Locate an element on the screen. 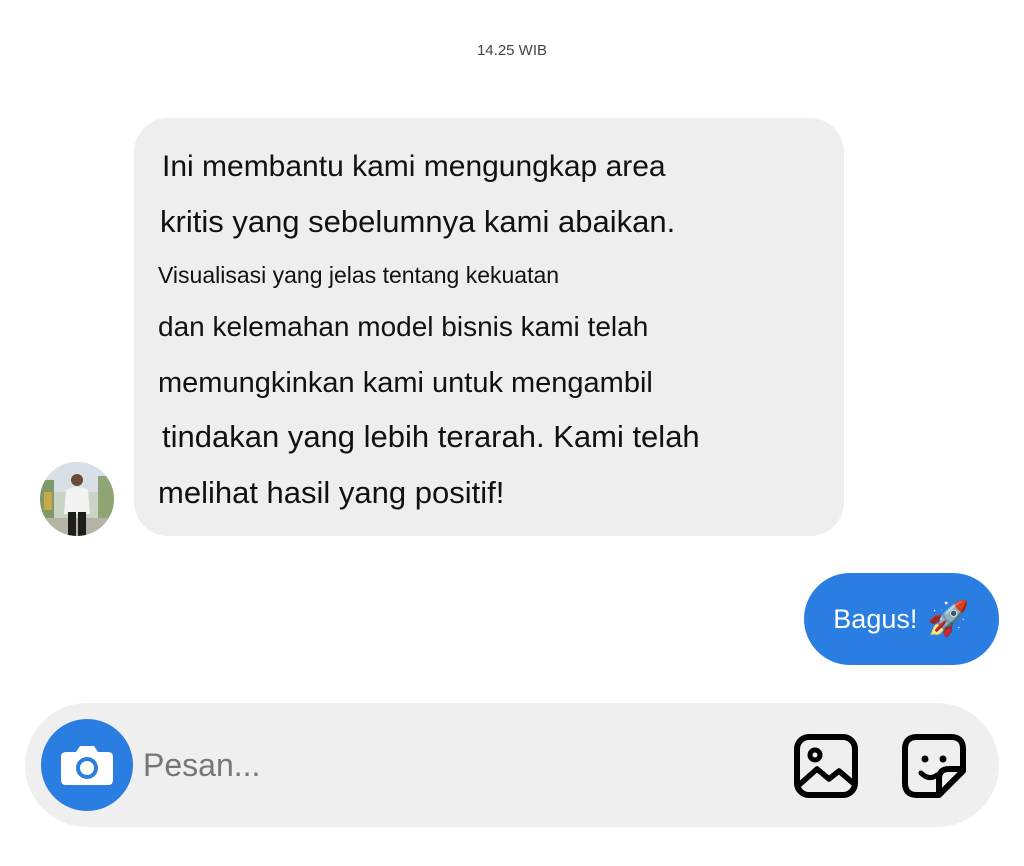 This screenshot has height=866, width=1024. camera-icon is located at coordinates (87, 765).